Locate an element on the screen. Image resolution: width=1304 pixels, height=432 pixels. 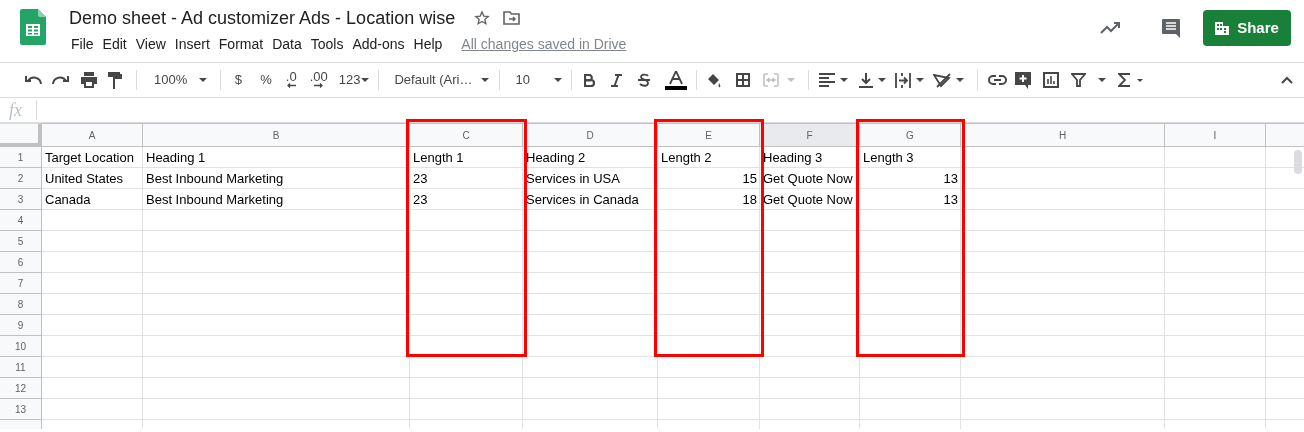
text-rotation-dropdown is located at coordinates (948, 80).